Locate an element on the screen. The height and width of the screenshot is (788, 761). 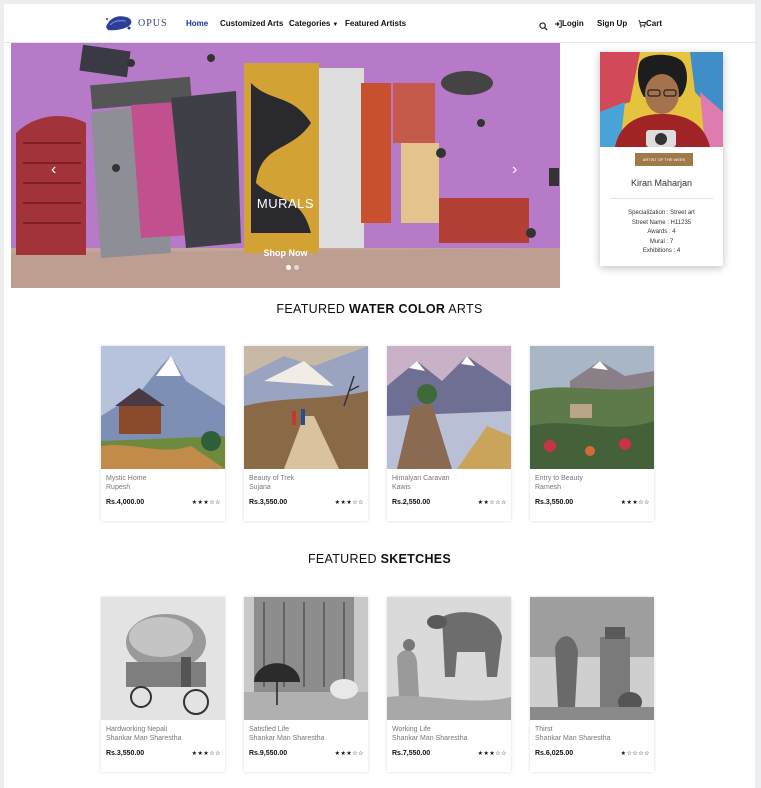
shop-now-button: Shop Now is located at coordinates (285, 253).